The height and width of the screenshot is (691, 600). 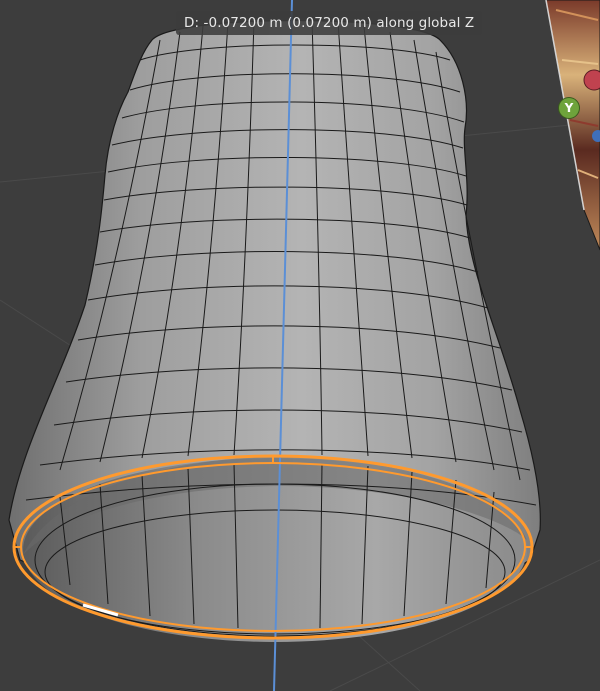 I want to click on adjacent-object-panel, so click(x=572, y=125).